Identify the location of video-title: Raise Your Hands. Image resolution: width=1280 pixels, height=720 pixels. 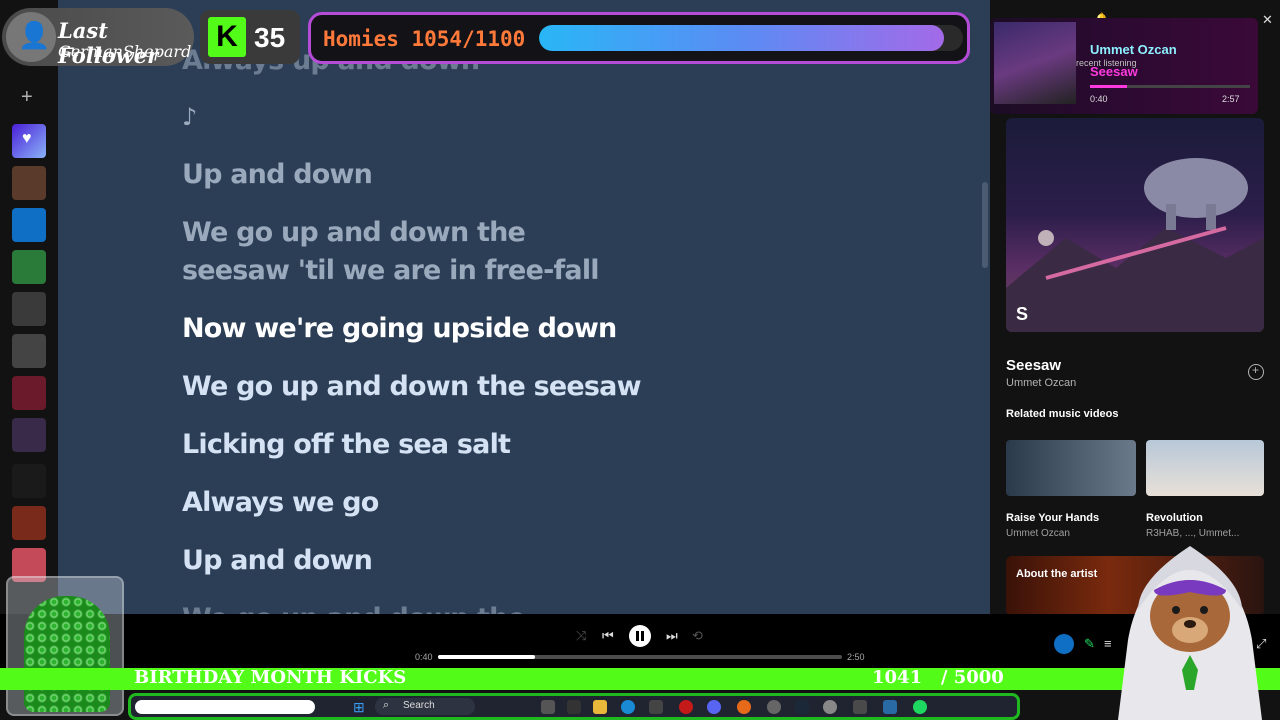
(1052, 518).